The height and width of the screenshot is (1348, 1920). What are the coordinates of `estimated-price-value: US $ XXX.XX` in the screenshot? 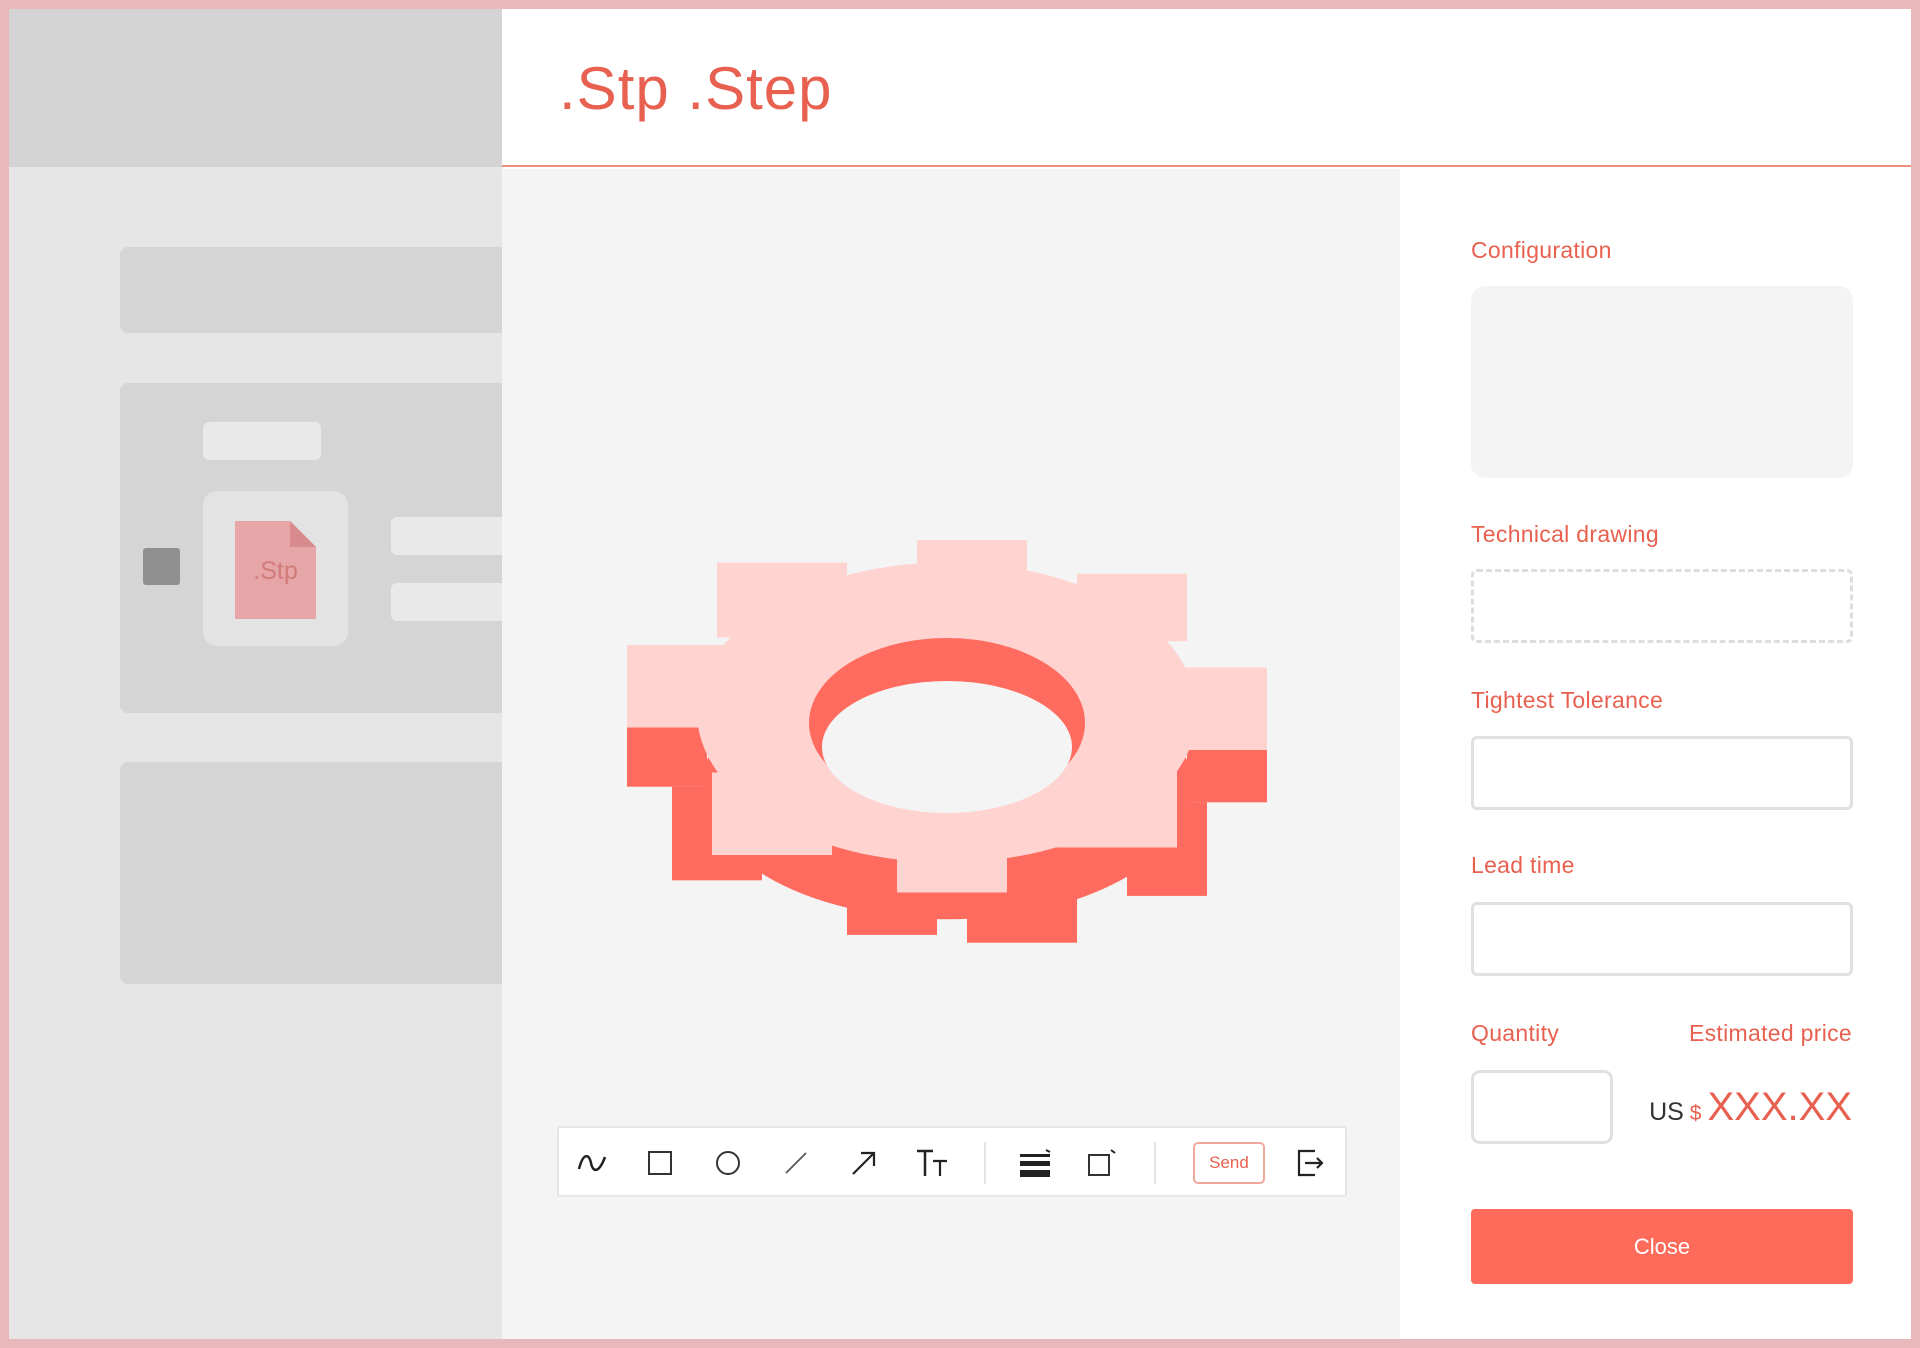 It's located at (1750, 1107).